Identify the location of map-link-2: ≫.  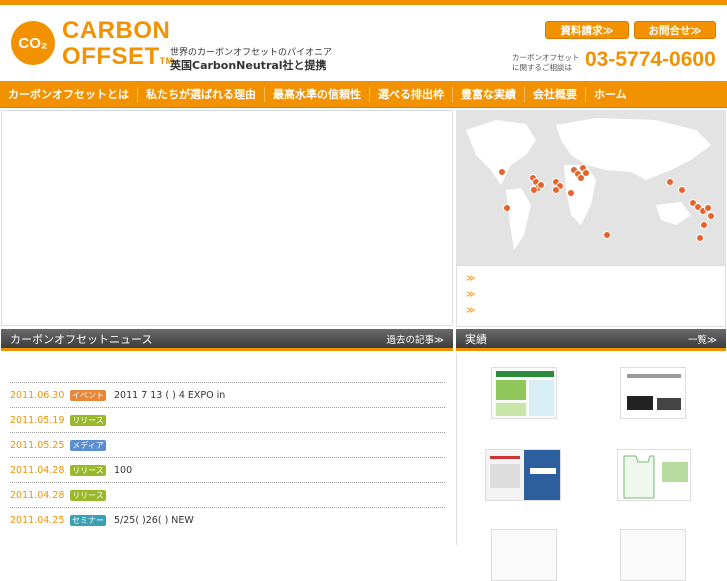
(470, 295).